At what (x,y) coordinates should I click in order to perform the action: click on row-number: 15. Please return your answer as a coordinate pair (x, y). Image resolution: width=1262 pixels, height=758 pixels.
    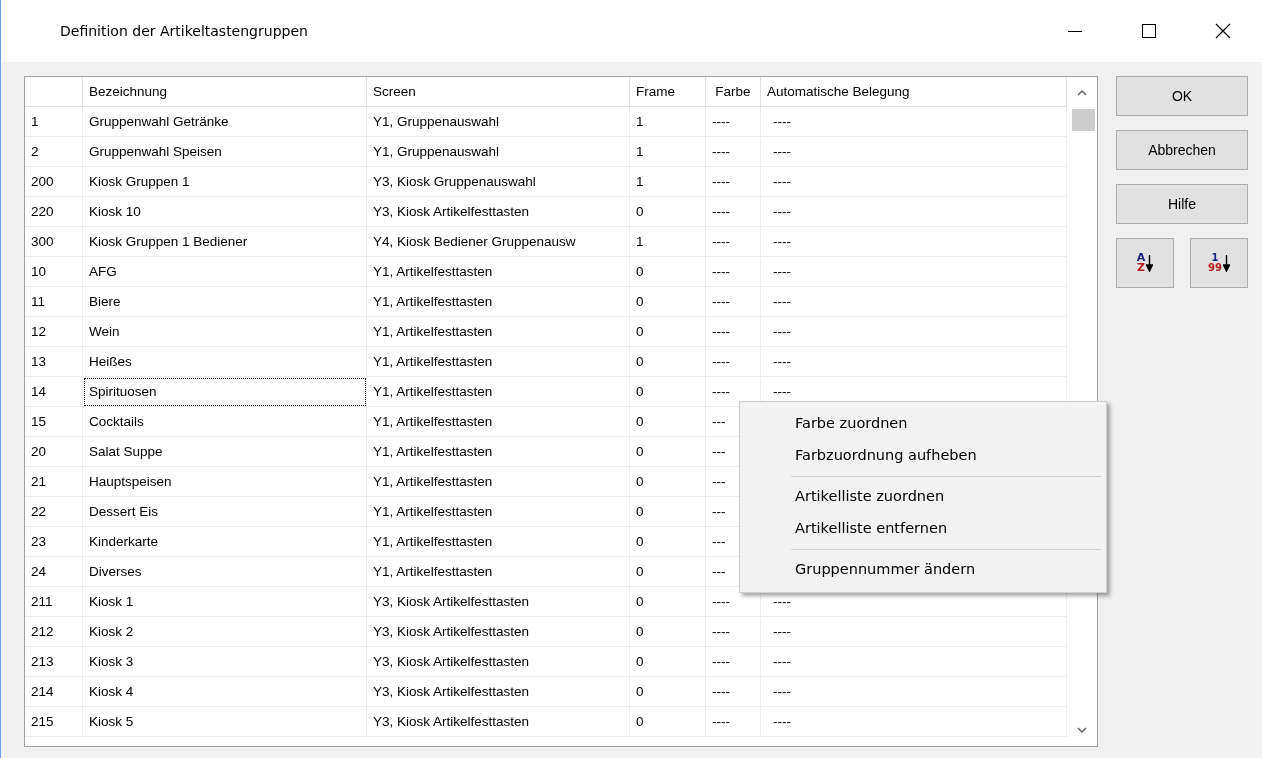
    Looking at the image, I should click on (54, 422).